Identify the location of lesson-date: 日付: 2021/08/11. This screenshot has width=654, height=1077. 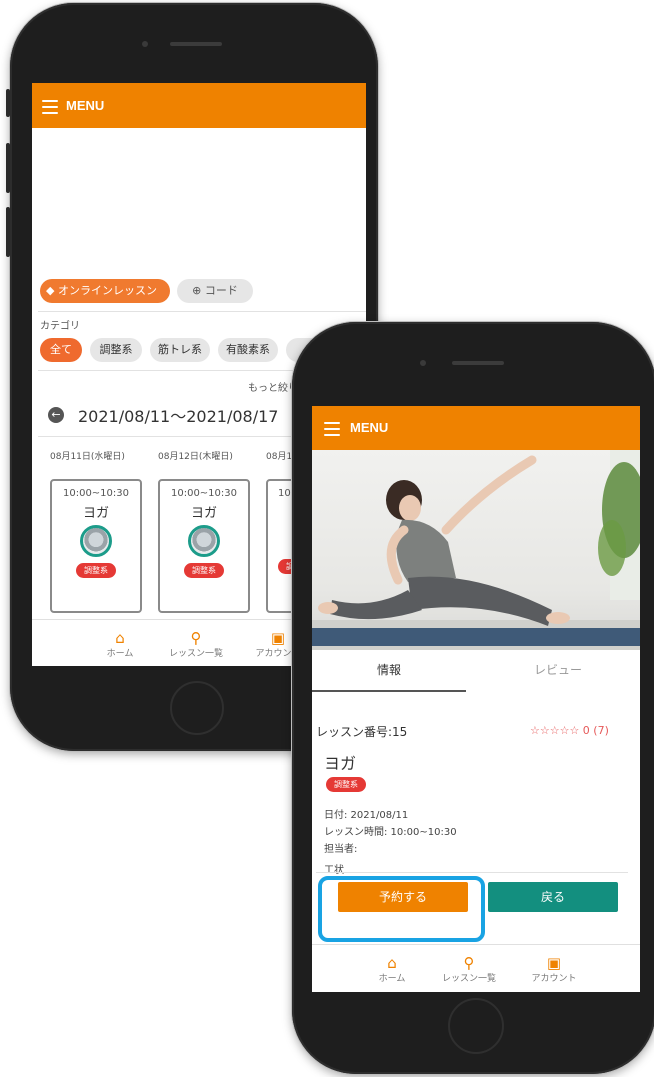
(366, 815).